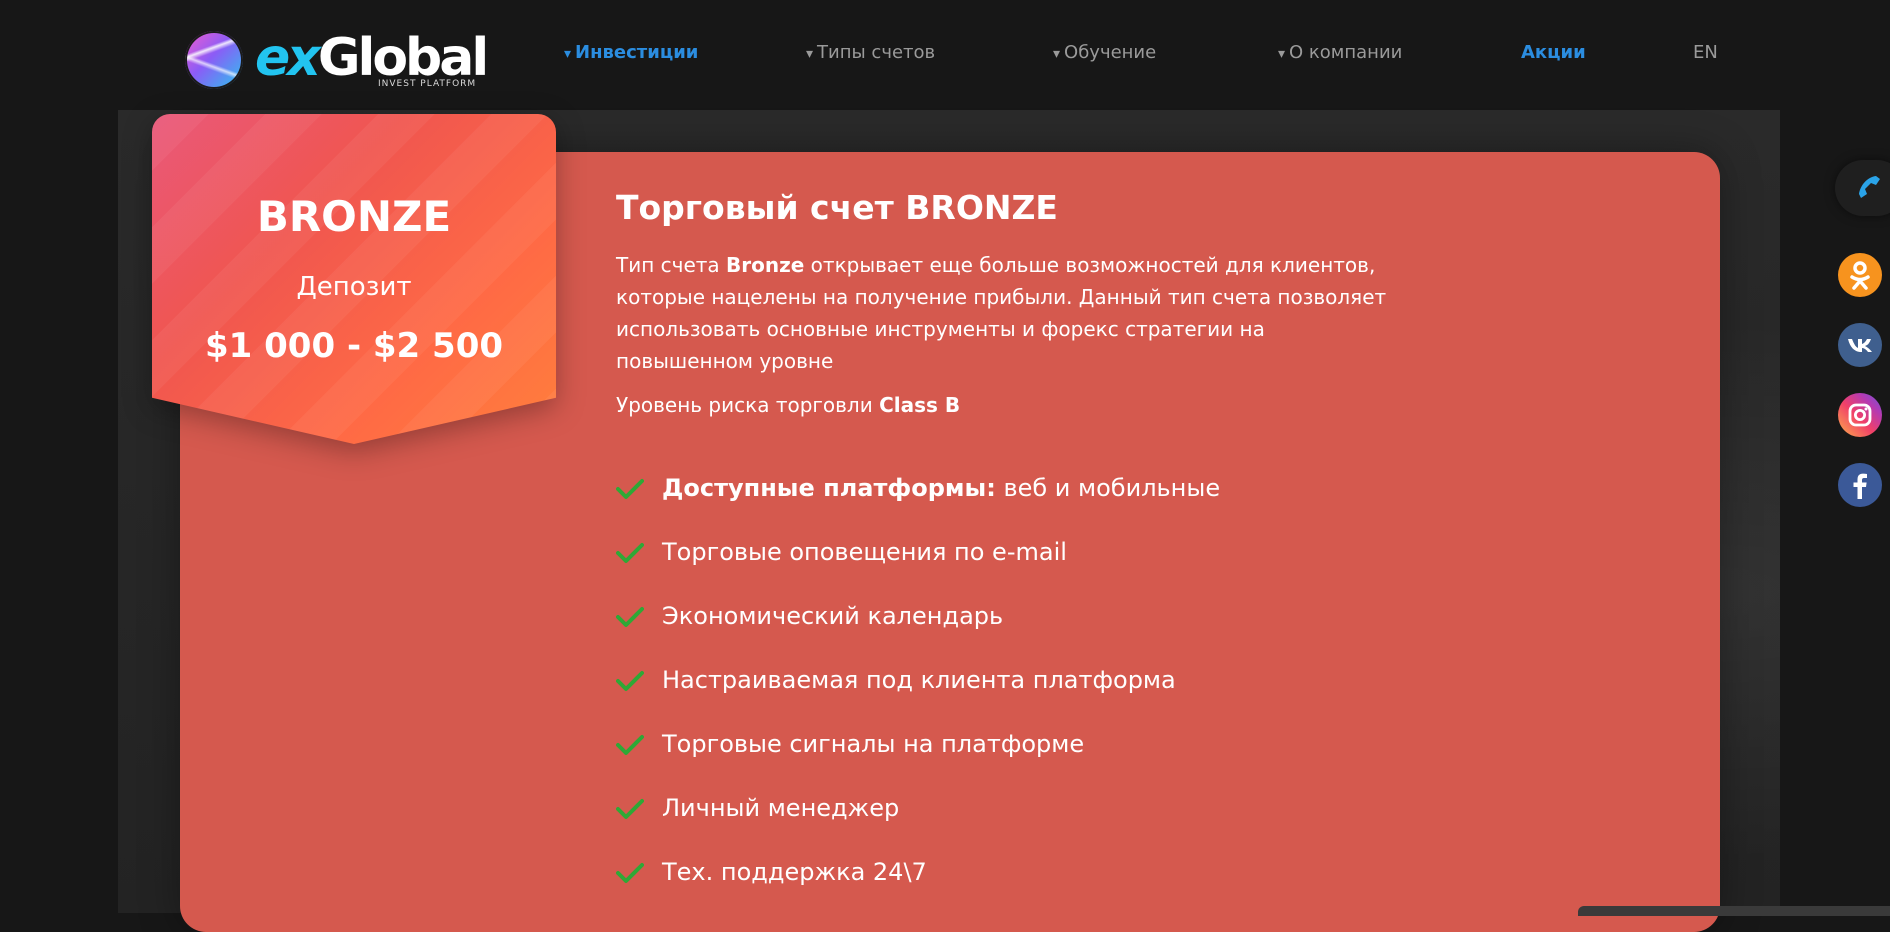 The width and height of the screenshot is (1890, 932). Describe the element at coordinates (1734, 911) in the screenshot. I see `bottom-widget-edge` at that location.